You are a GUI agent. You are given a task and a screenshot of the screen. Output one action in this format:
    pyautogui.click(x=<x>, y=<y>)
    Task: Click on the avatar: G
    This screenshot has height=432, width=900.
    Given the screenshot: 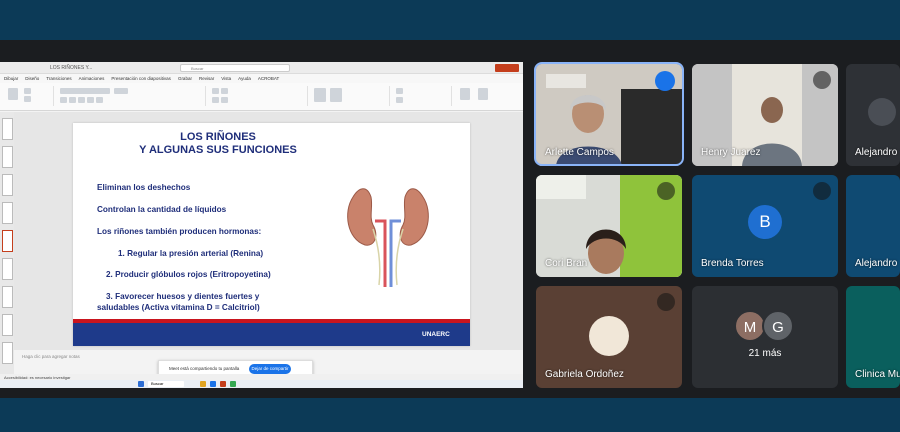 What is the action you would take?
    pyautogui.click(x=778, y=326)
    